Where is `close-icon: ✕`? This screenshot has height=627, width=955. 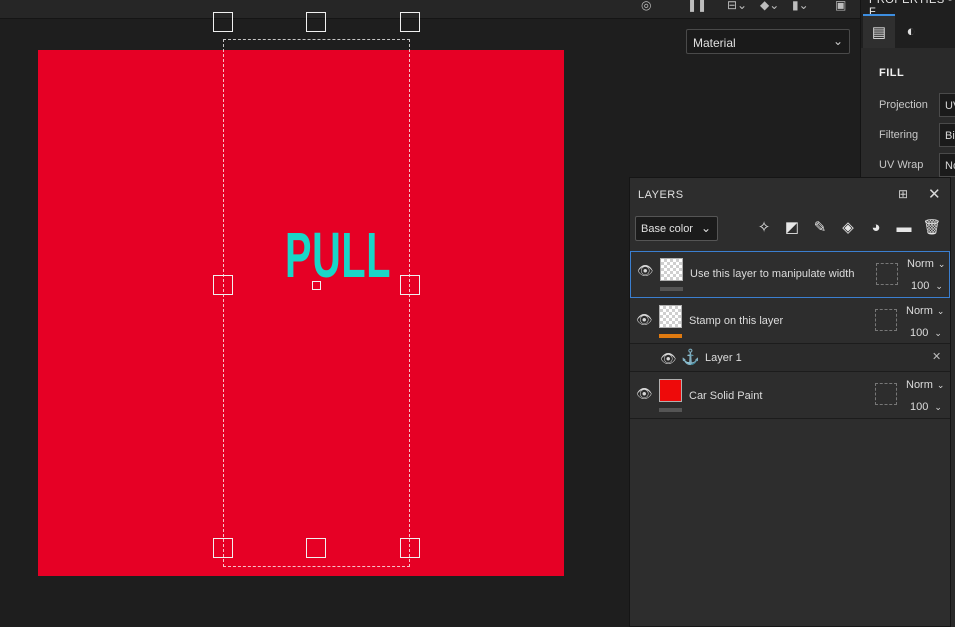 close-icon: ✕ is located at coordinates (934, 194).